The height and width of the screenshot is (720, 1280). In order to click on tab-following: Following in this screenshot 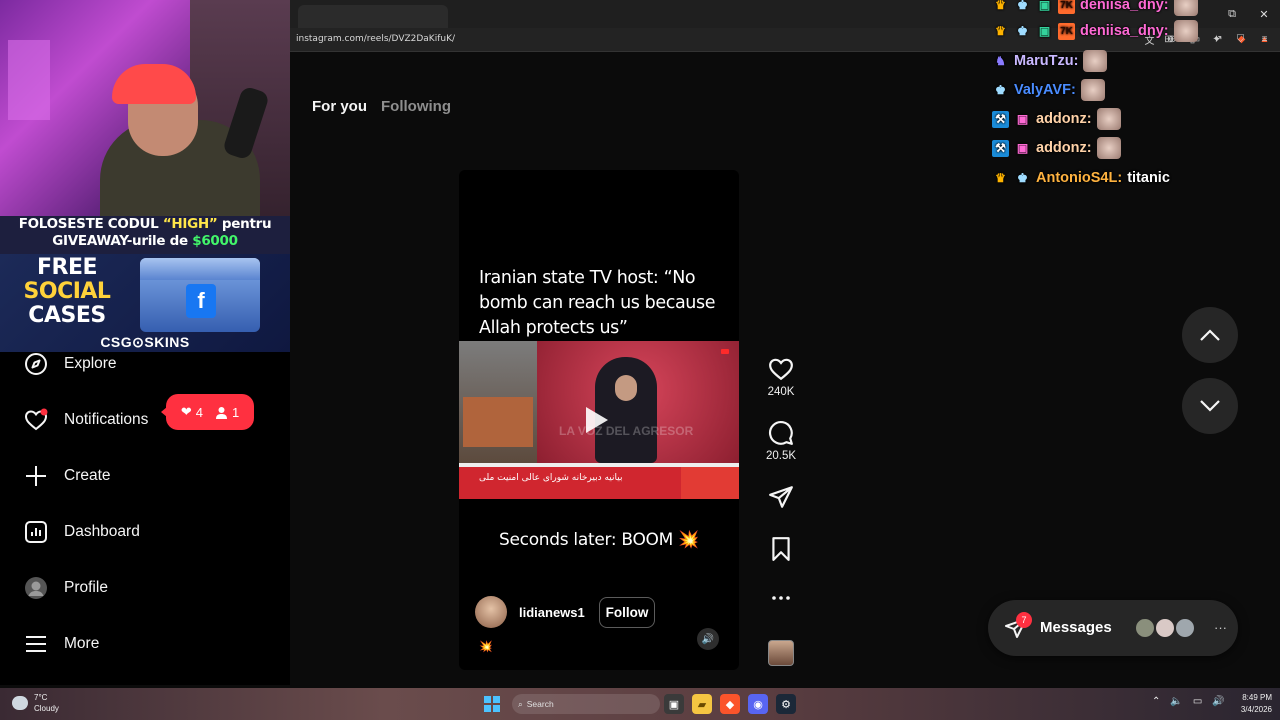, I will do `click(416, 106)`.